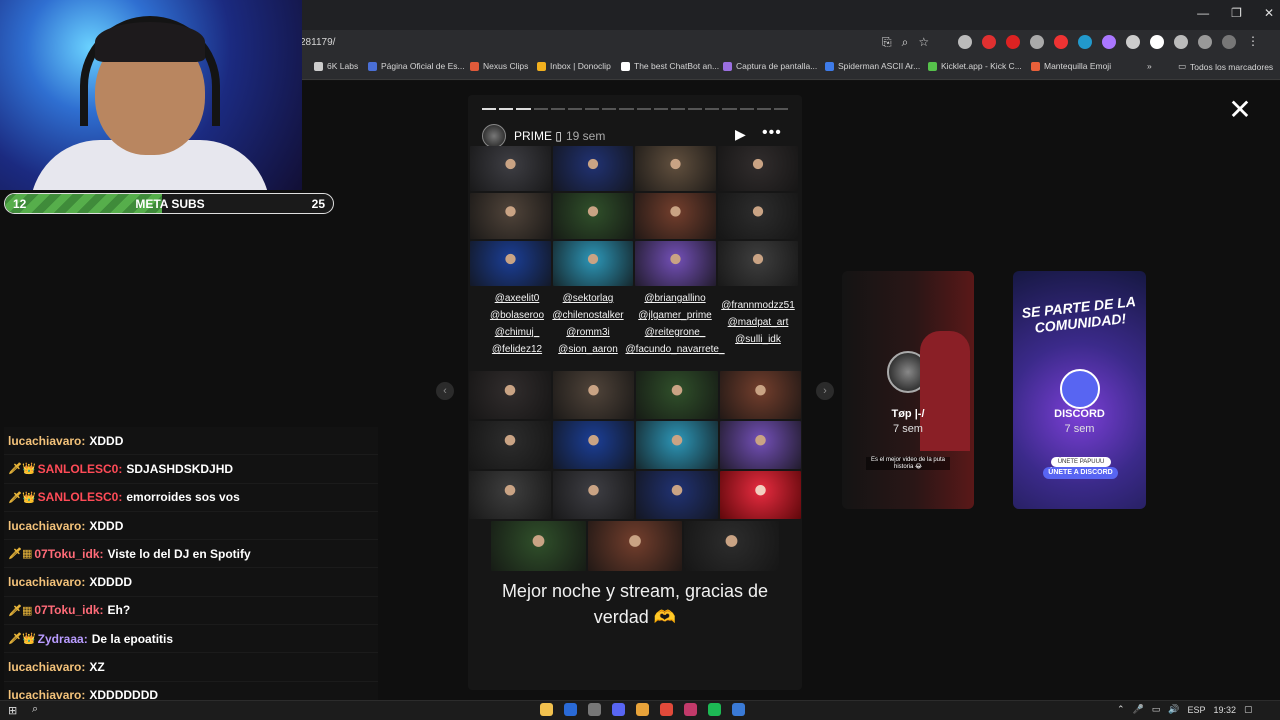  What do you see at coordinates (923, 42) in the screenshot?
I see `star-icon: ☆` at bounding box center [923, 42].